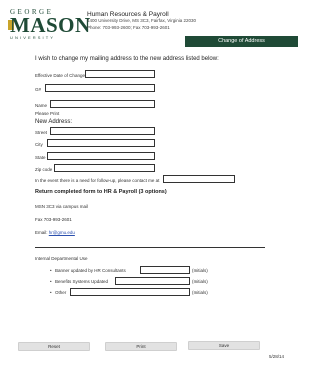 This screenshot has height=386, width=320. Describe the element at coordinates (276, 356) in the screenshot. I see `revision-date: 5/28/14` at that location.